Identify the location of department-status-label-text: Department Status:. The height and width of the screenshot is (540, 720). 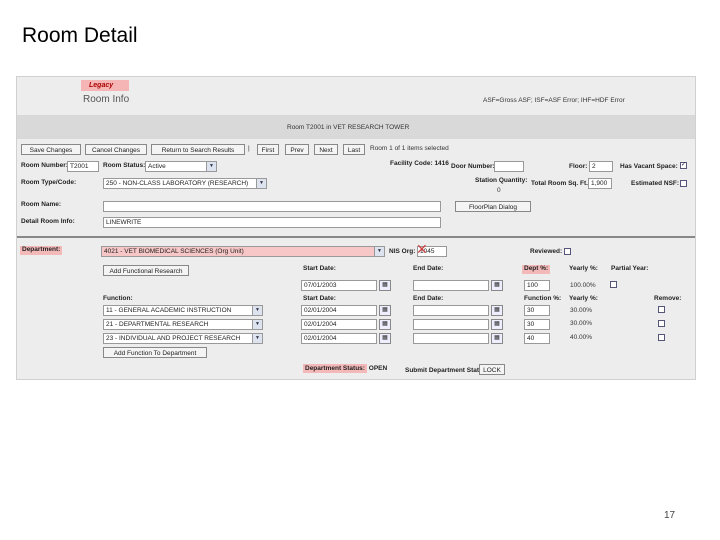
(335, 368).